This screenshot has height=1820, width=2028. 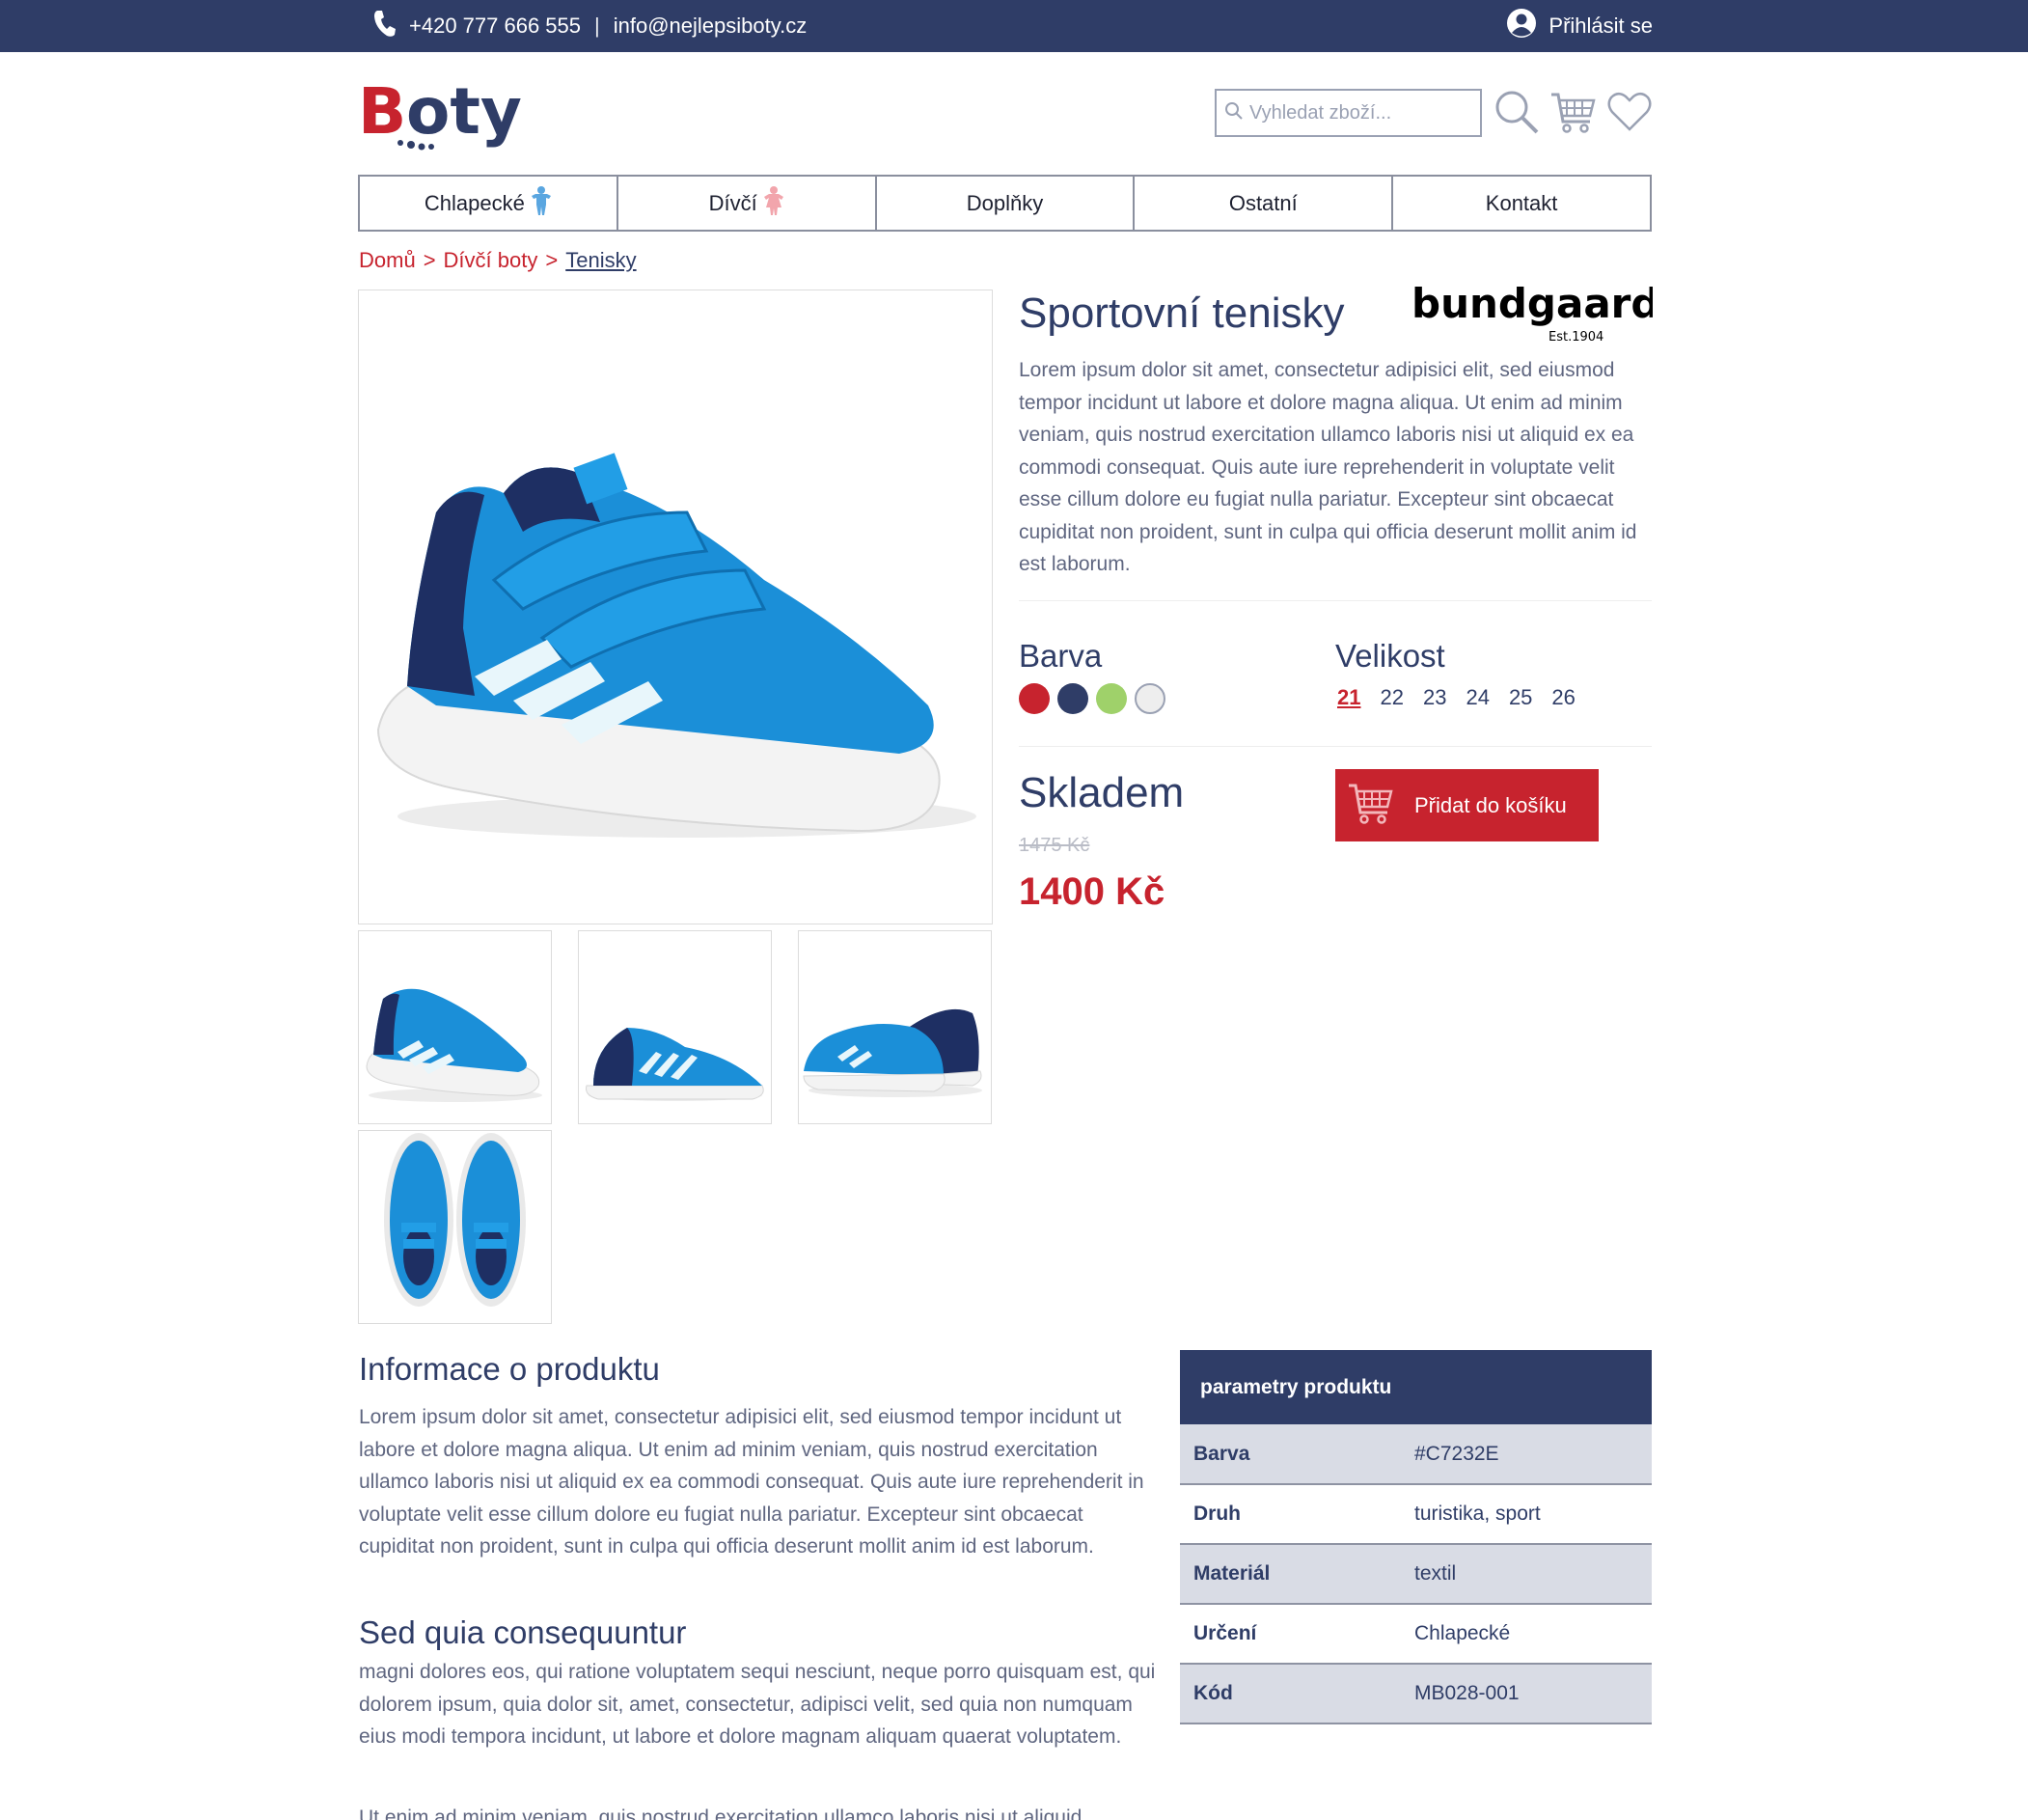 What do you see at coordinates (1360, 112) in the screenshot?
I see `search-input` at bounding box center [1360, 112].